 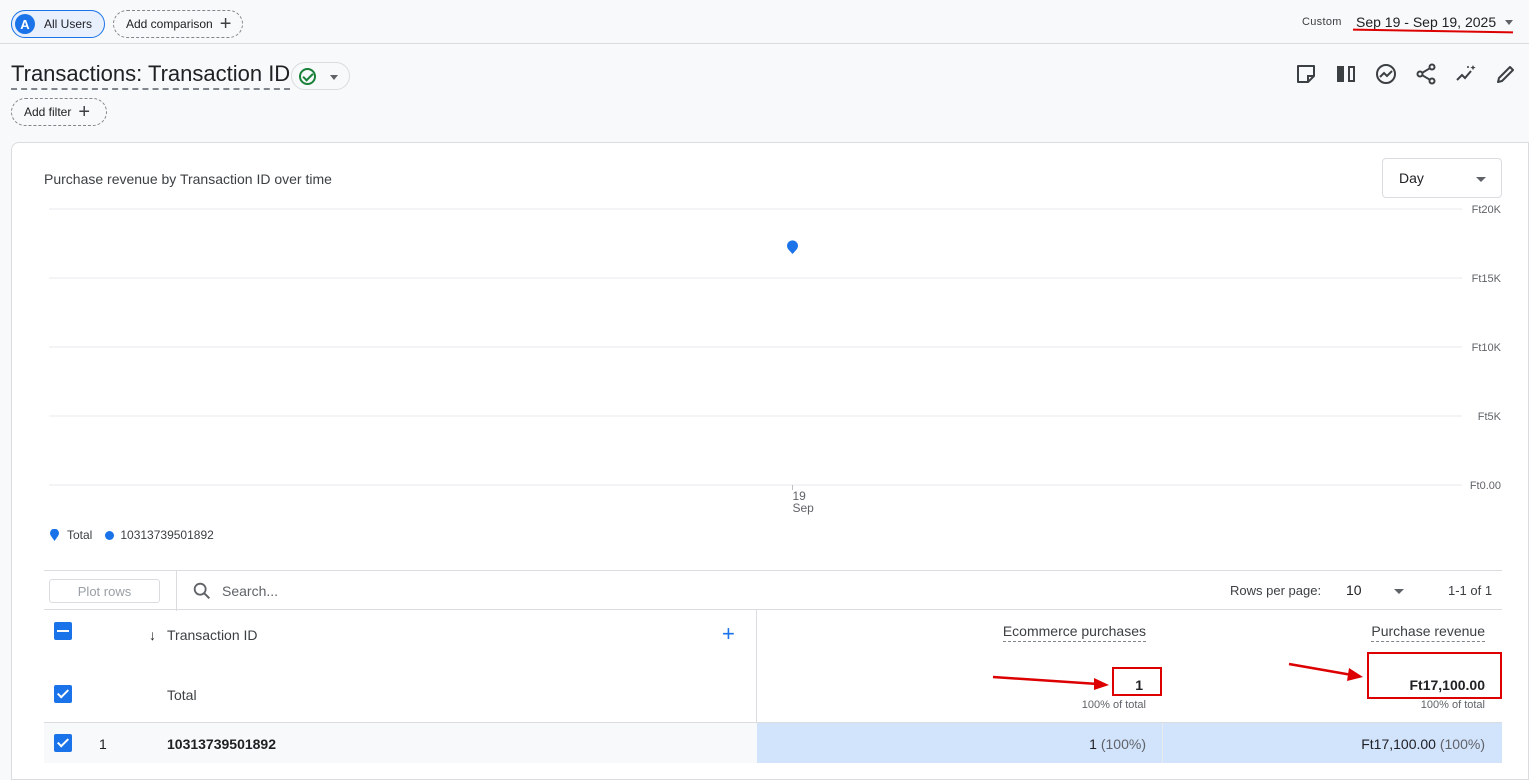 What do you see at coordinates (1123, 744) in the screenshot?
I see `row-purchases-percent: (100%)` at bounding box center [1123, 744].